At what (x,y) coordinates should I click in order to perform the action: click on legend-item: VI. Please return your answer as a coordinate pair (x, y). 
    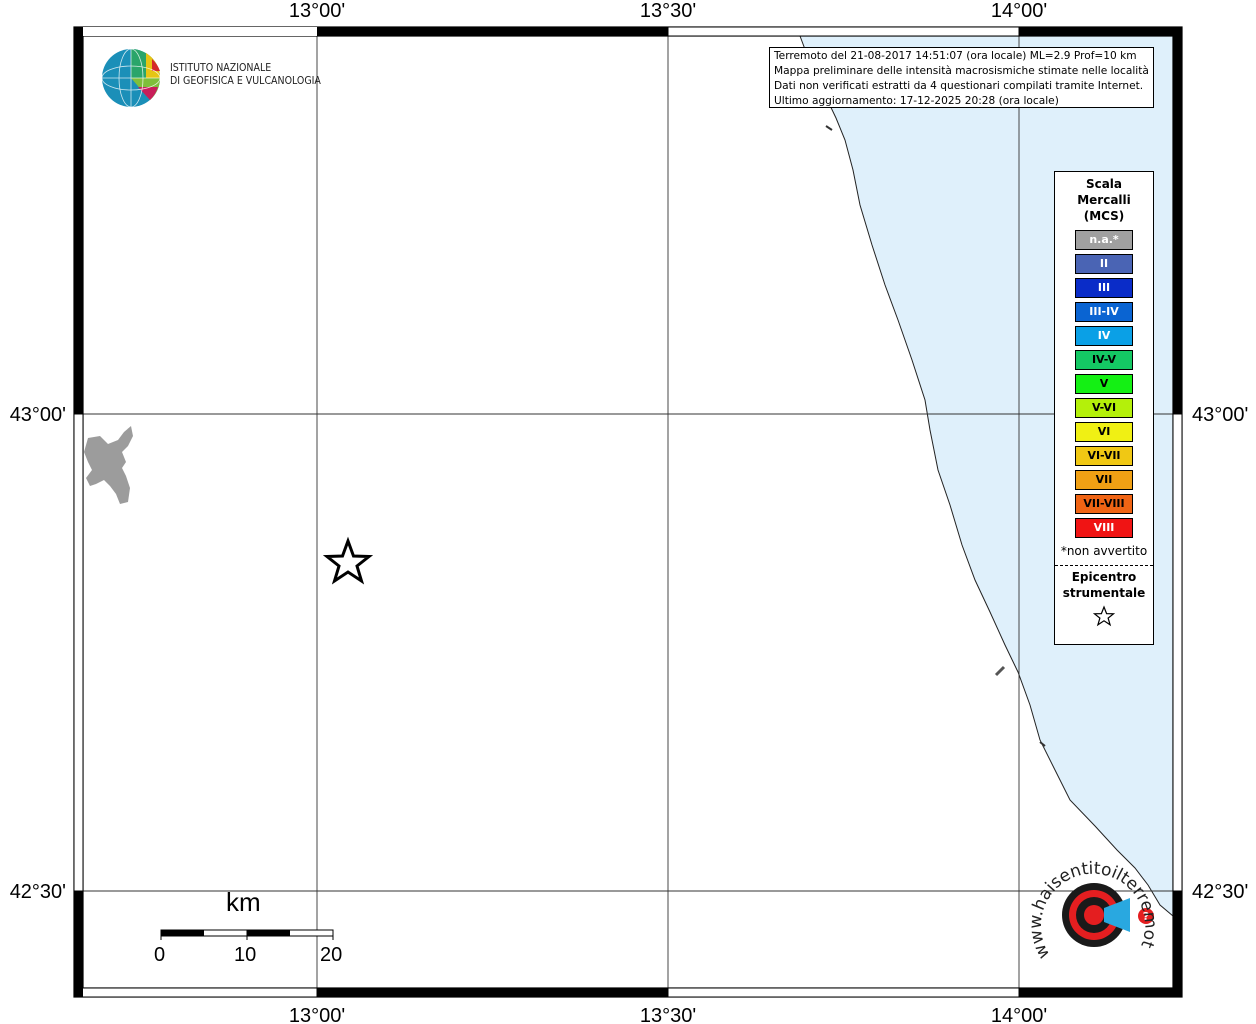
    Looking at the image, I should click on (1104, 432).